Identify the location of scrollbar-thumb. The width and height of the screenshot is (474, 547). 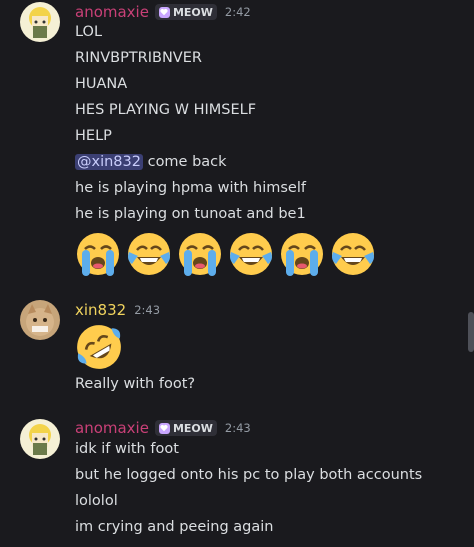
(471, 332).